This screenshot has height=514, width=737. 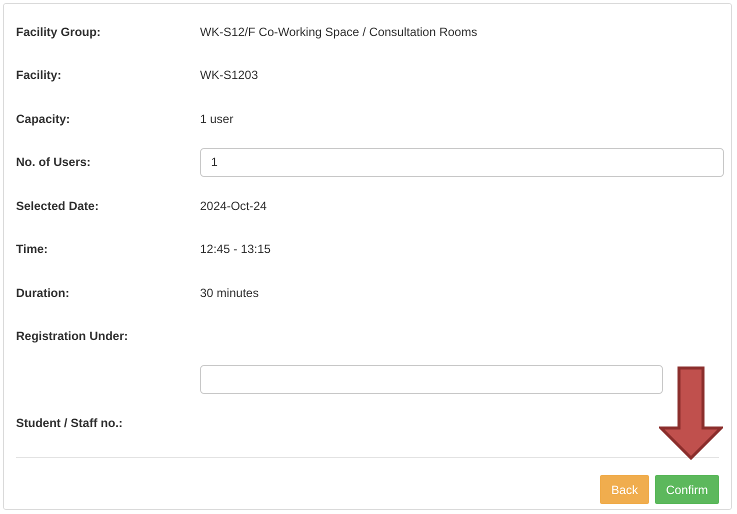 What do you see at coordinates (44, 119) in the screenshot?
I see `field-label: Capacity:` at bounding box center [44, 119].